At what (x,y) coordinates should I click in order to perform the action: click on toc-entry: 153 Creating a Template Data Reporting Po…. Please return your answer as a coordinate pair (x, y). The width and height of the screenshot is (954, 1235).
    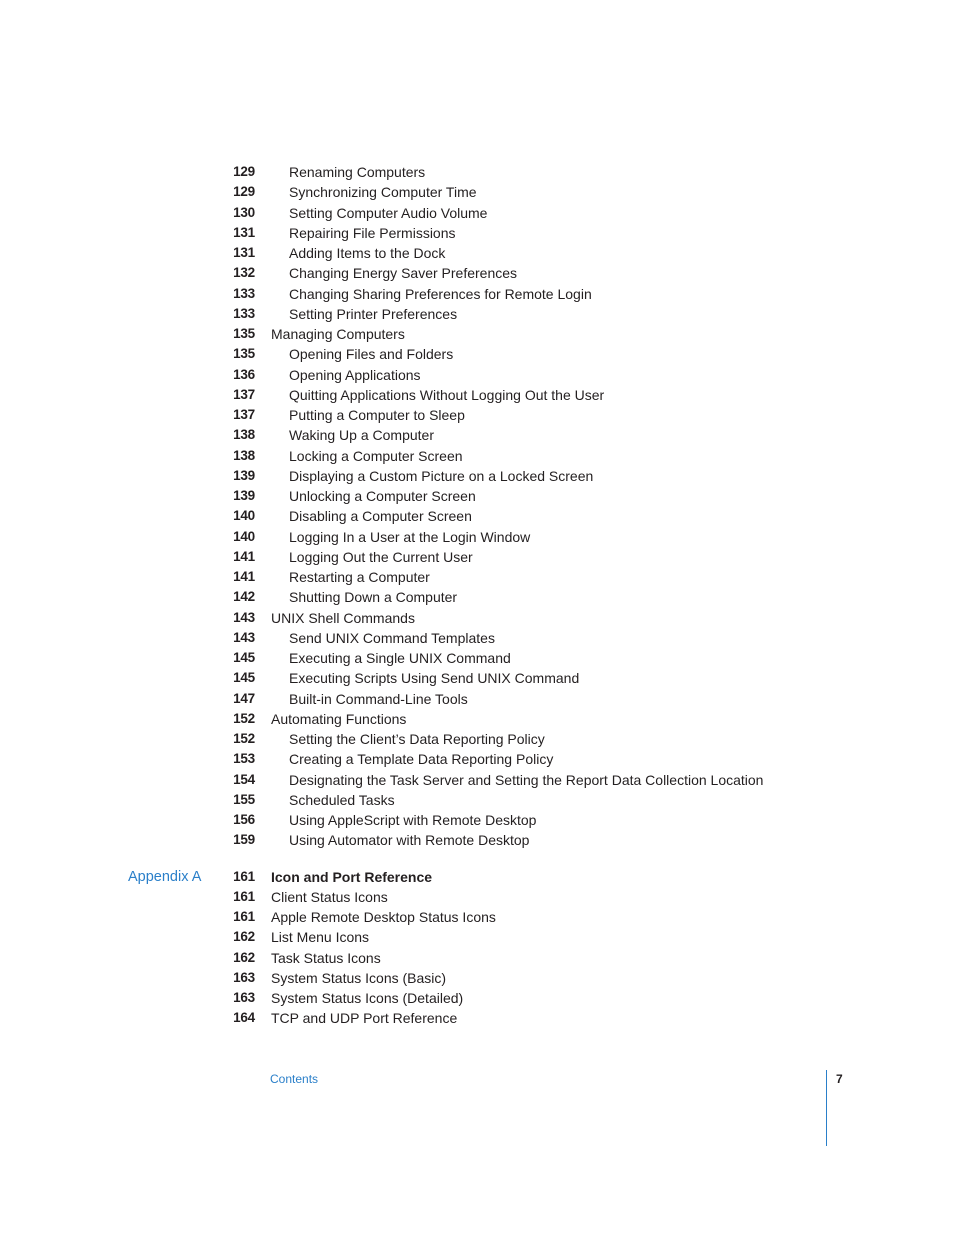
    Looking at the image, I should click on (477, 759).